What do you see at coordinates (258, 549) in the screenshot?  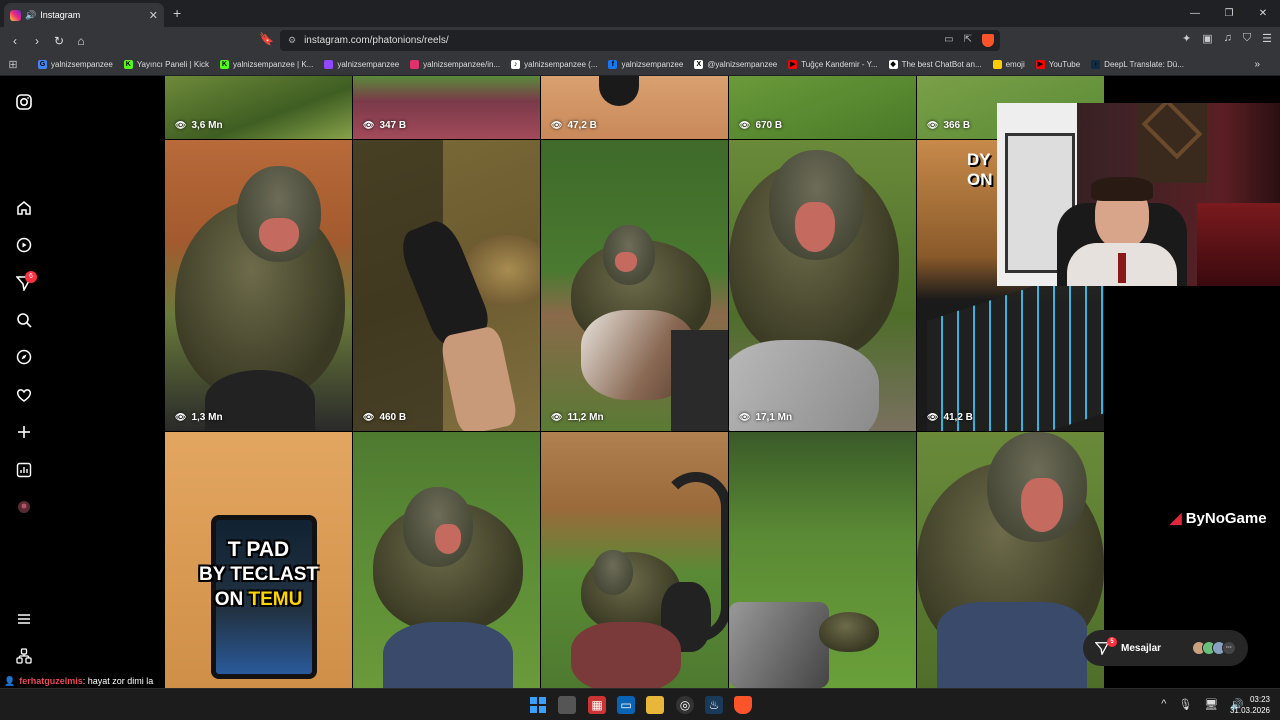 I see `promo-line-1: T PAD` at bounding box center [258, 549].